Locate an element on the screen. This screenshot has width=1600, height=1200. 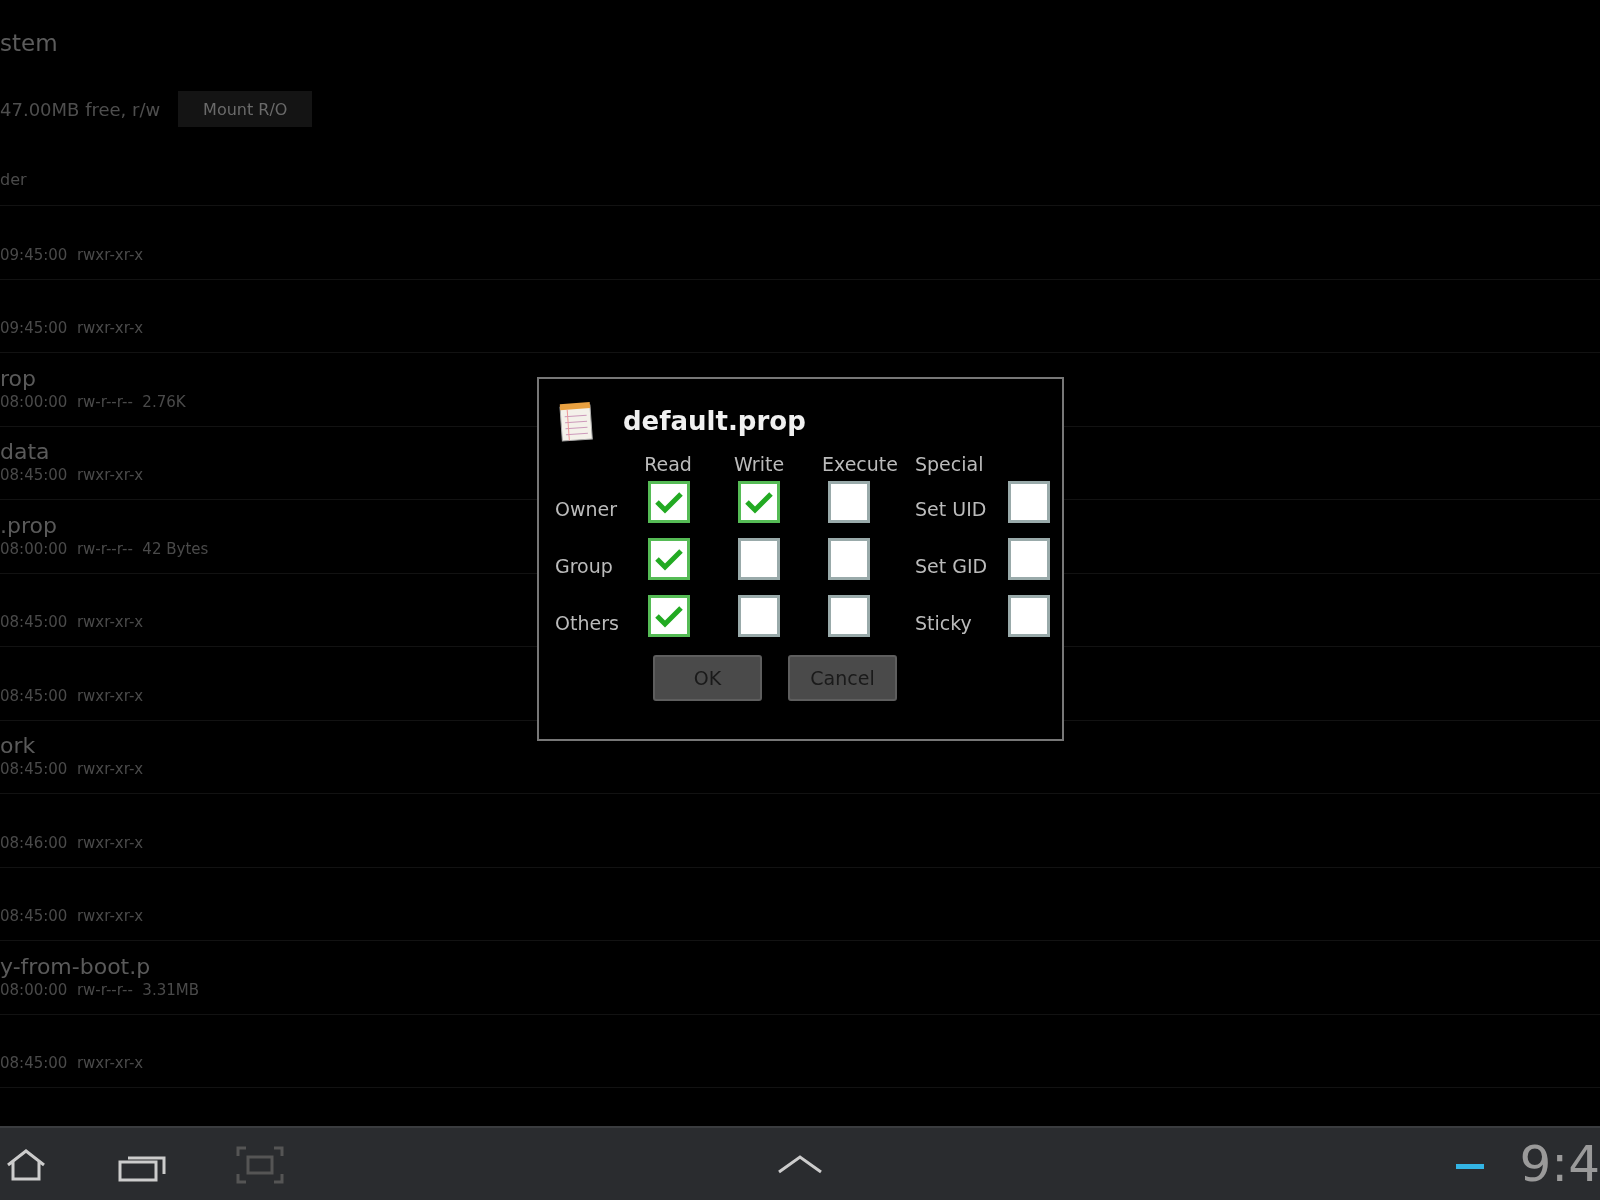
file-name: y-from-boot.p is located at coordinates (75, 966).